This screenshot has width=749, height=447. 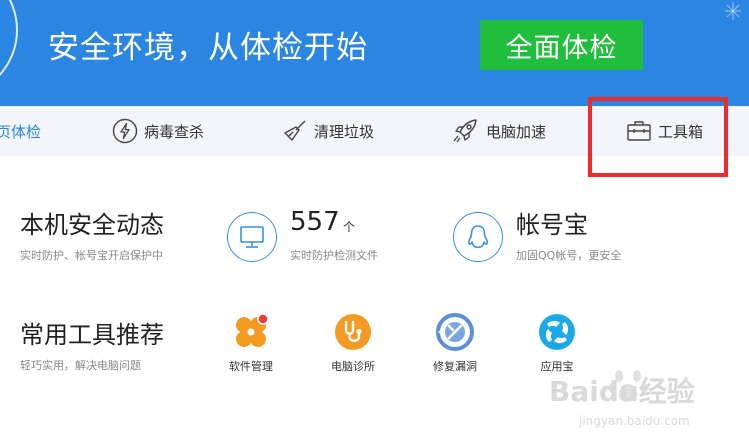 What do you see at coordinates (174, 131) in the screenshot?
I see `tab-virus-scan-label: 病毒查杀` at bounding box center [174, 131].